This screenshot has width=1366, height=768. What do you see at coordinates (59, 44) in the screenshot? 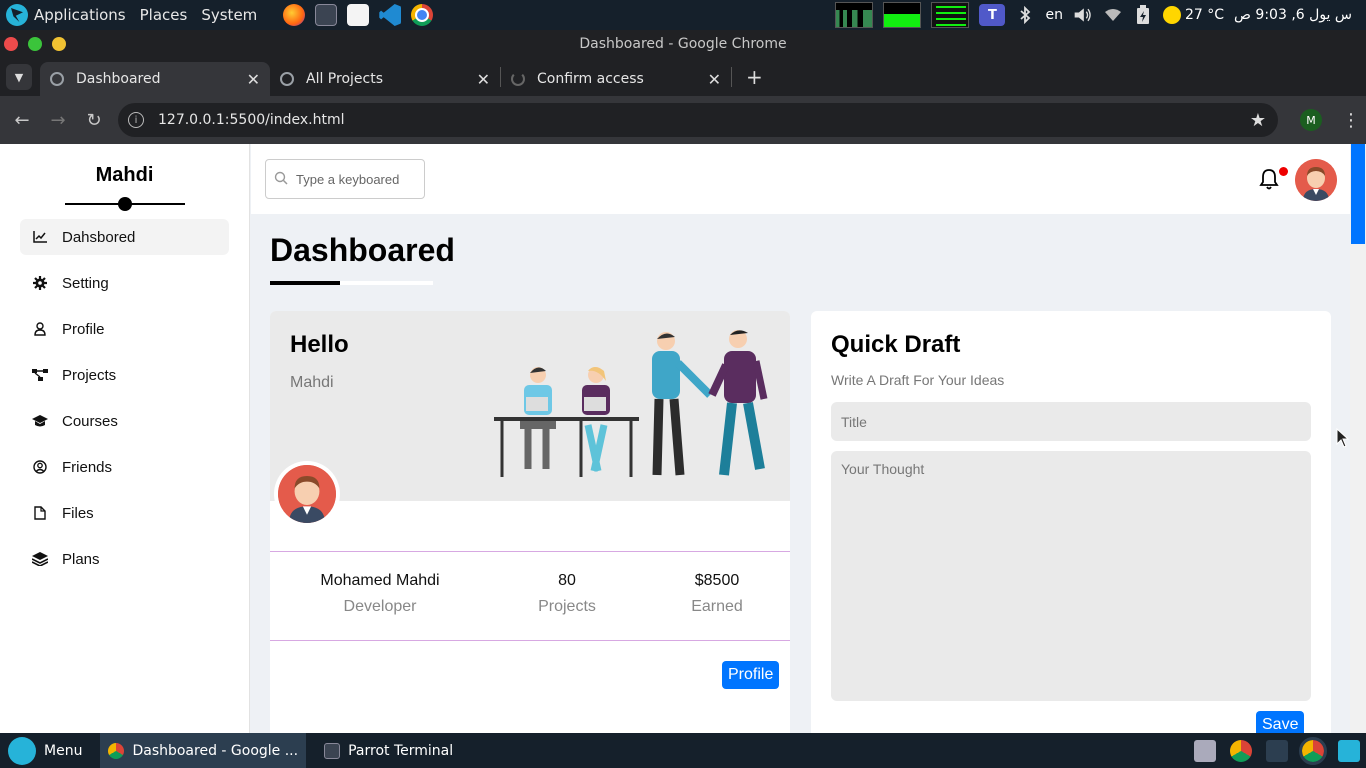
I see `minimize-window-button` at bounding box center [59, 44].